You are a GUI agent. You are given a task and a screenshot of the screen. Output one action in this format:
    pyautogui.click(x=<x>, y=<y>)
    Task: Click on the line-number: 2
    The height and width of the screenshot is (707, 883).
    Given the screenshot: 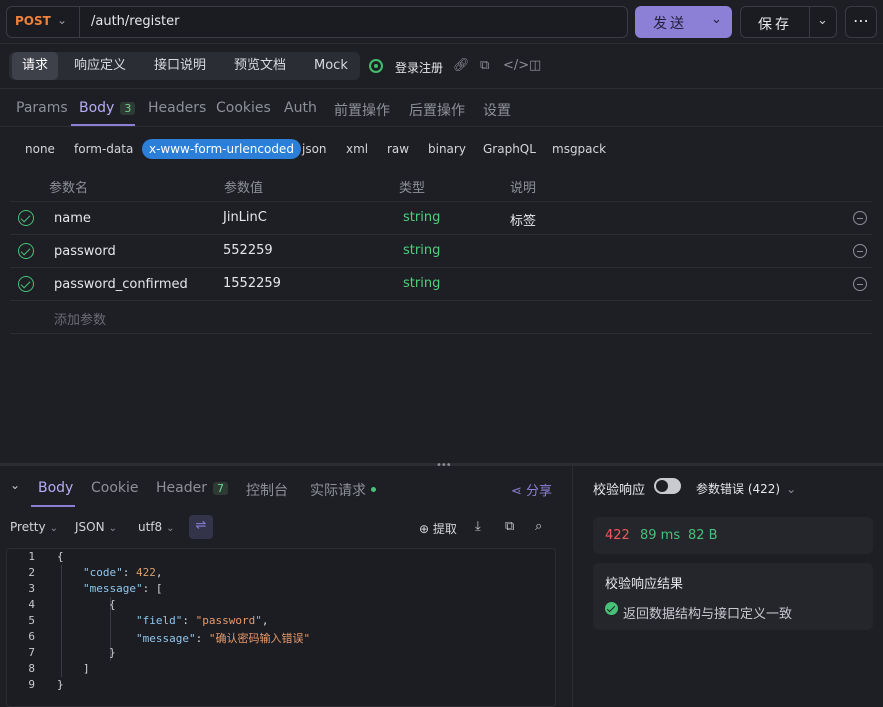 What is the action you would take?
    pyautogui.click(x=31, y=572)
    